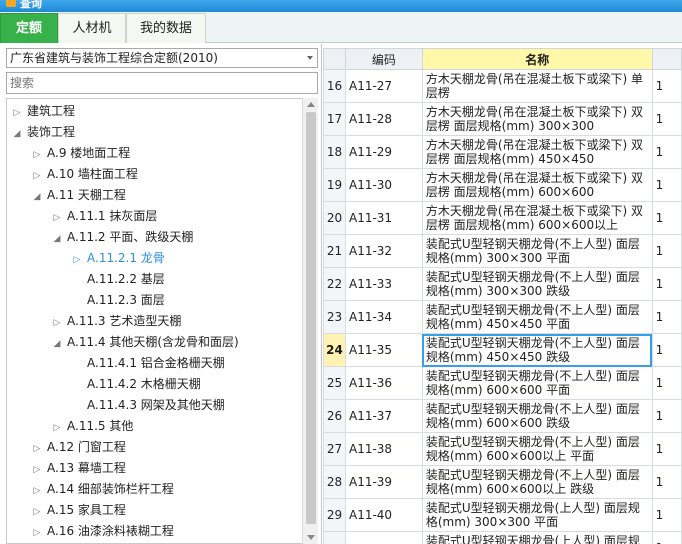 The height and width of the screenshot is (544, 682). What do you see at coordinates (334, 416) in the screenshot?
I see `row-number: 26` at bounding box center [334, 416].